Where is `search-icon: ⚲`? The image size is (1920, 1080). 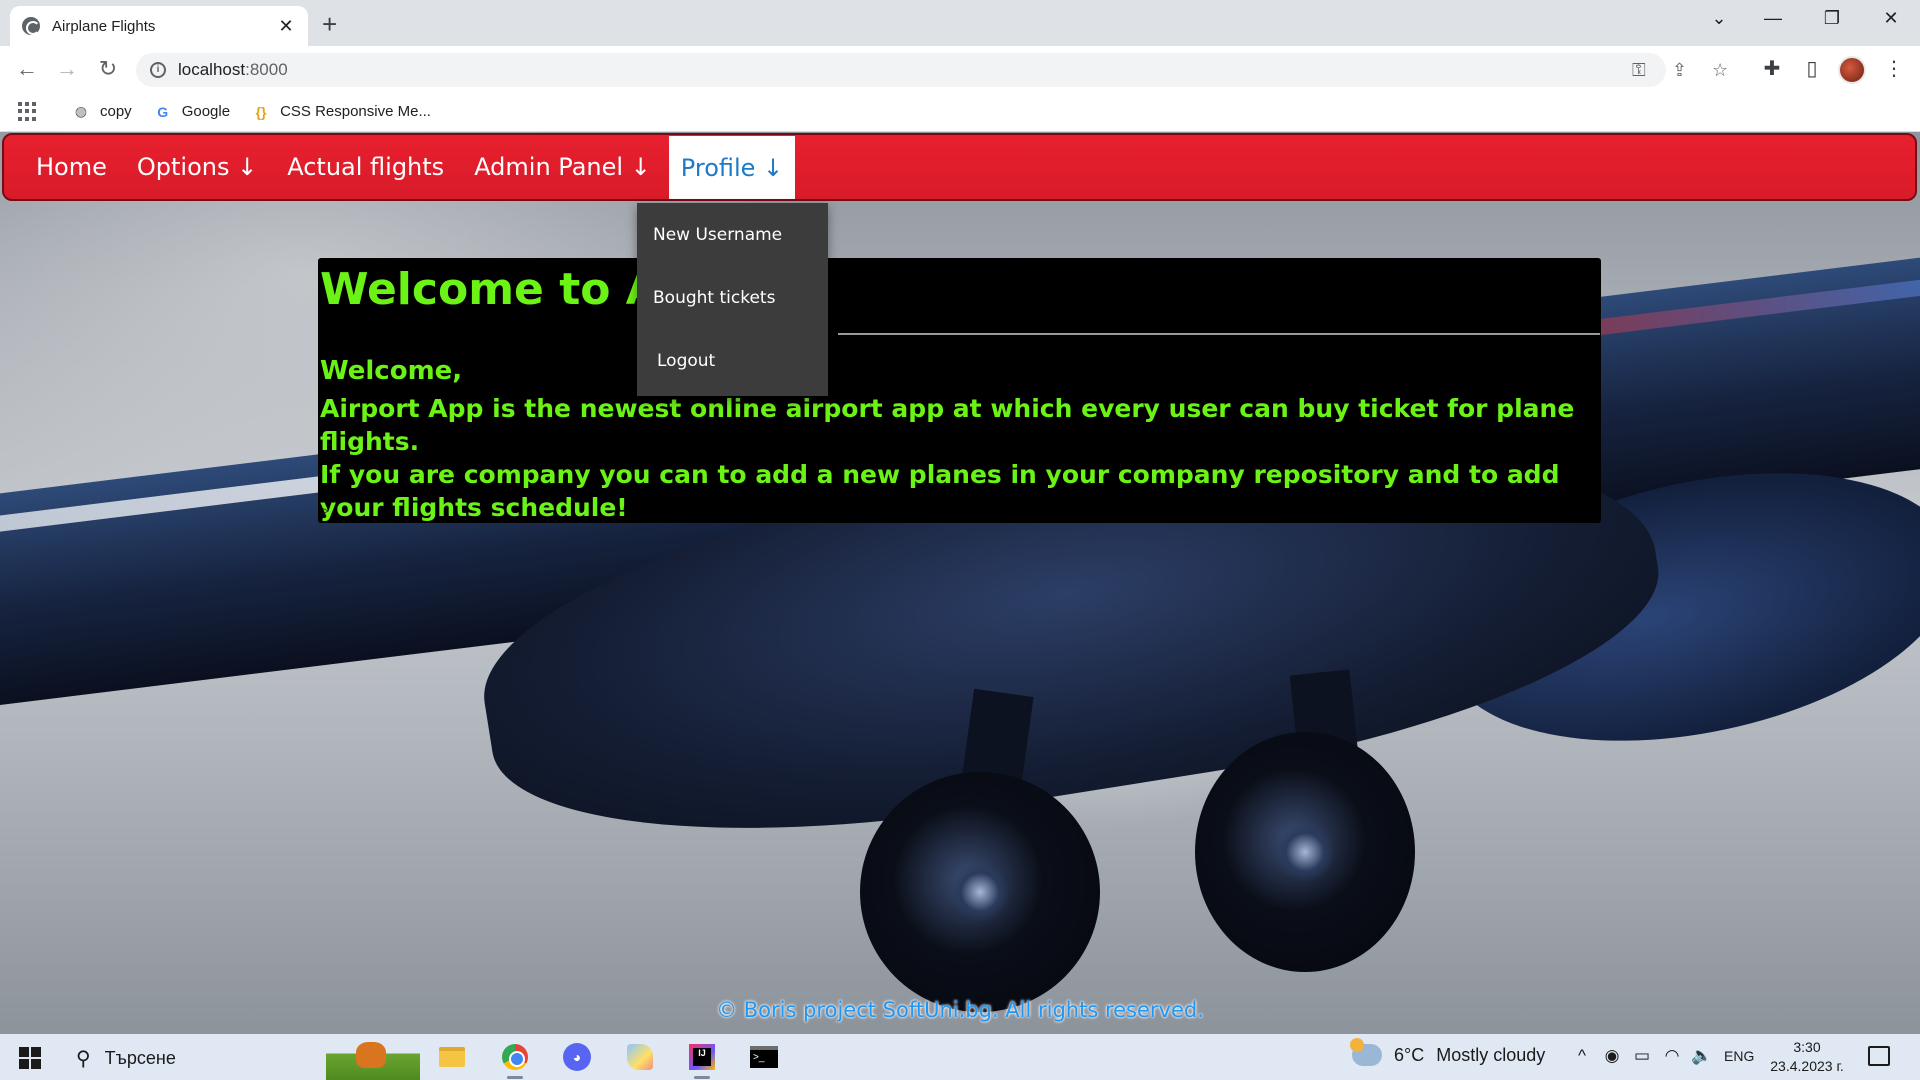 search-icon: ⚲ is located at coordinates (83, 1058).